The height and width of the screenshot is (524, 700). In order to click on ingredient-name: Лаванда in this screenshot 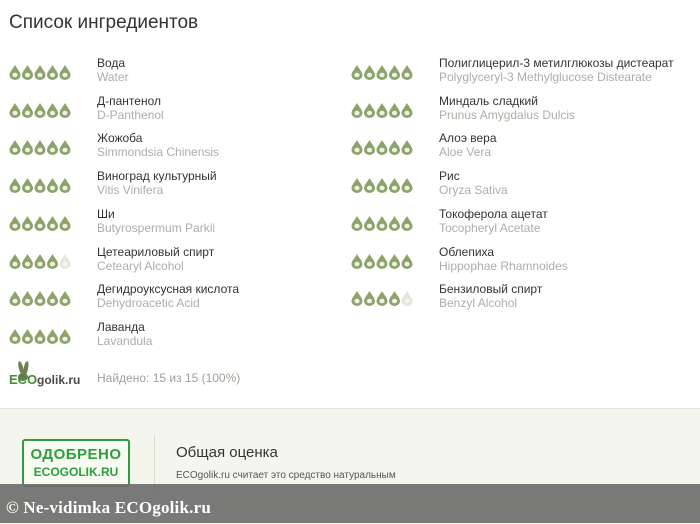, I will do `click(227, 327)`.